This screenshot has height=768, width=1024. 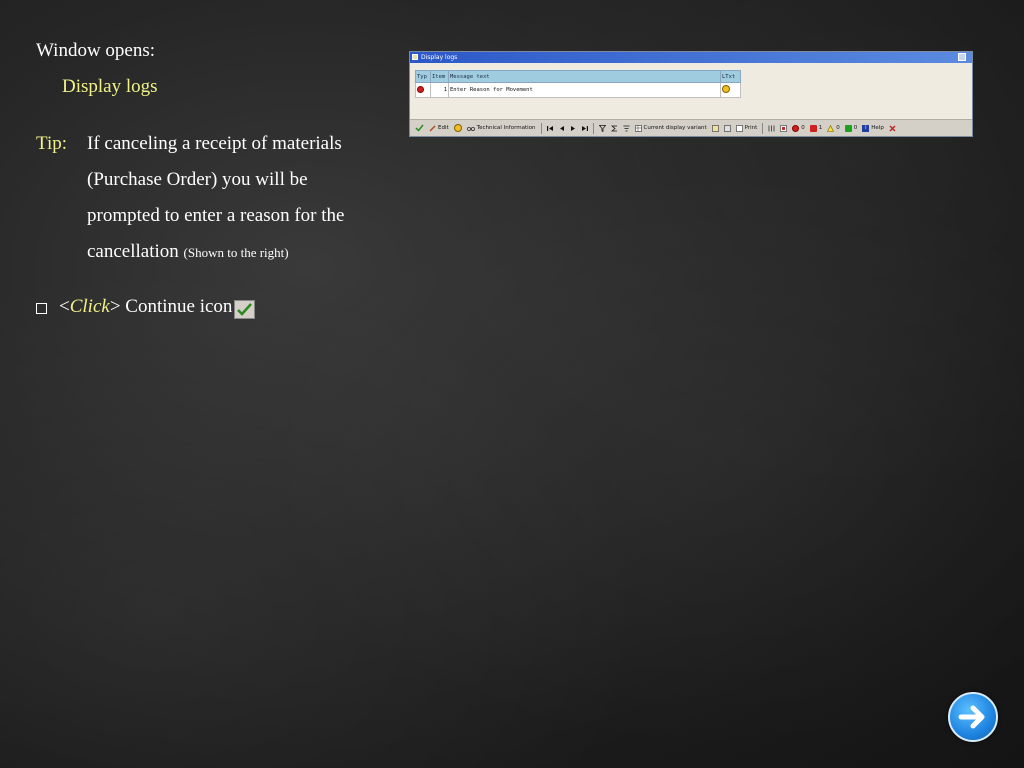 What do you see at coordinates (820, 128) in the screenshot?
I see `error-count: 1` at bounding box center [820, 128].